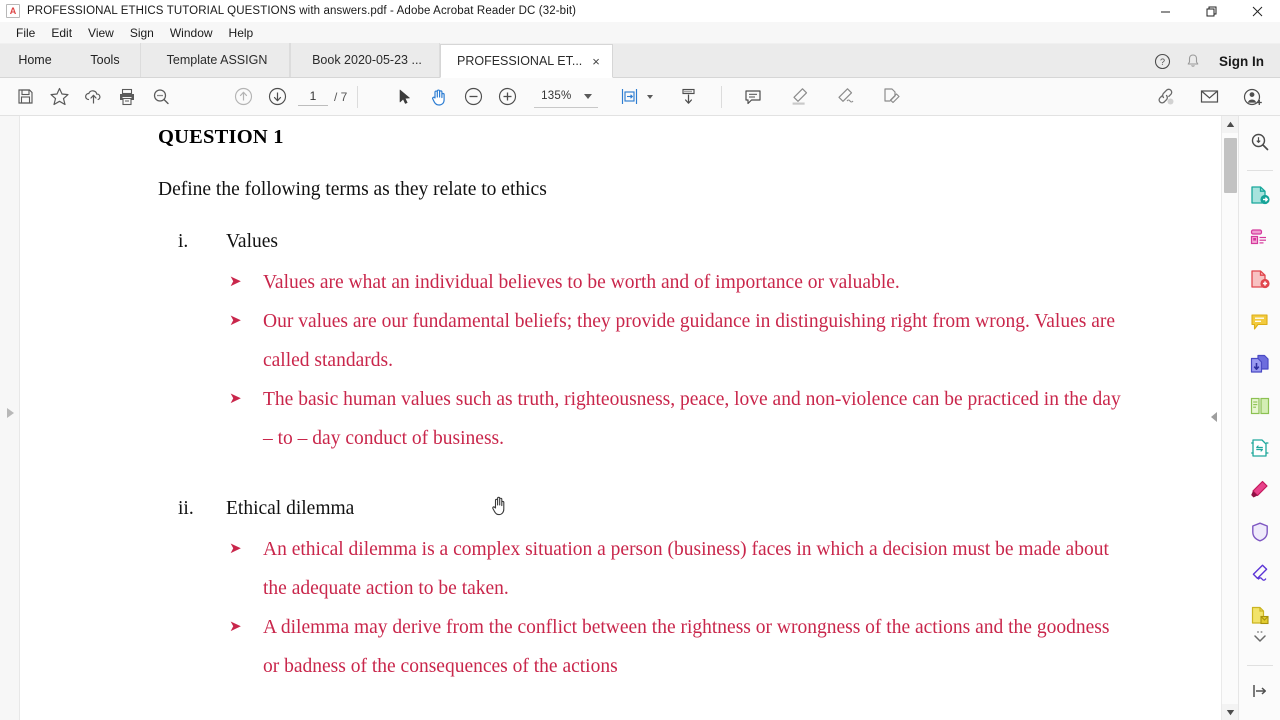 This screenshot has height=720, width=1280. I want to click on tab-home: Home, so click(35, 60).